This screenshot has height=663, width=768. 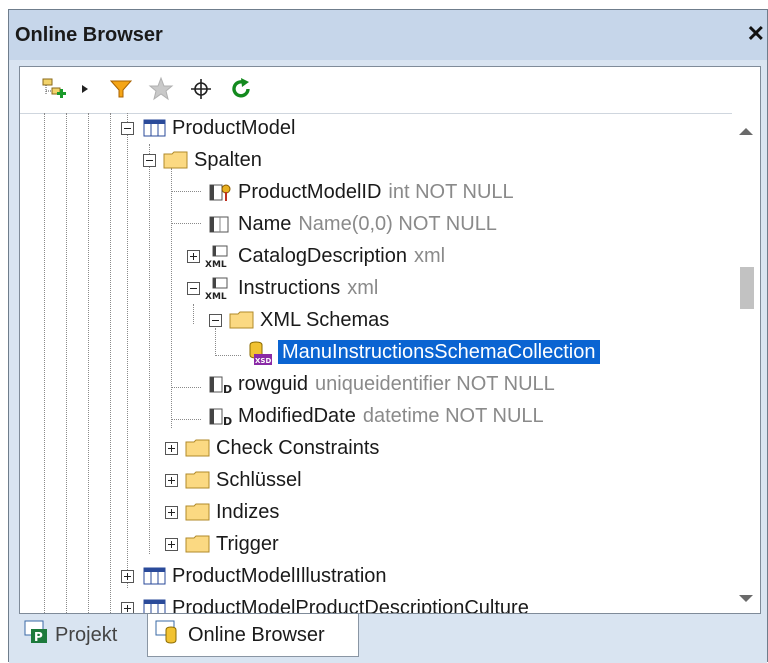 I want to click on toolbar, so click(x=390, y=90).